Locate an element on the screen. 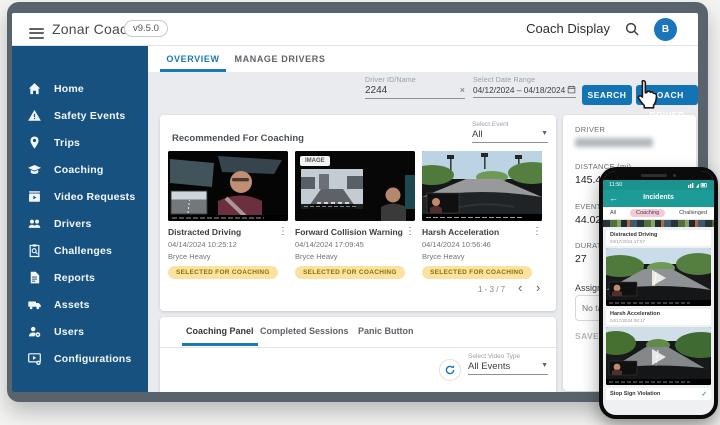 Image resolution: width=720 pixels, height=425 pixels. search-button: SEARCH is located at coordinates (607, 95).